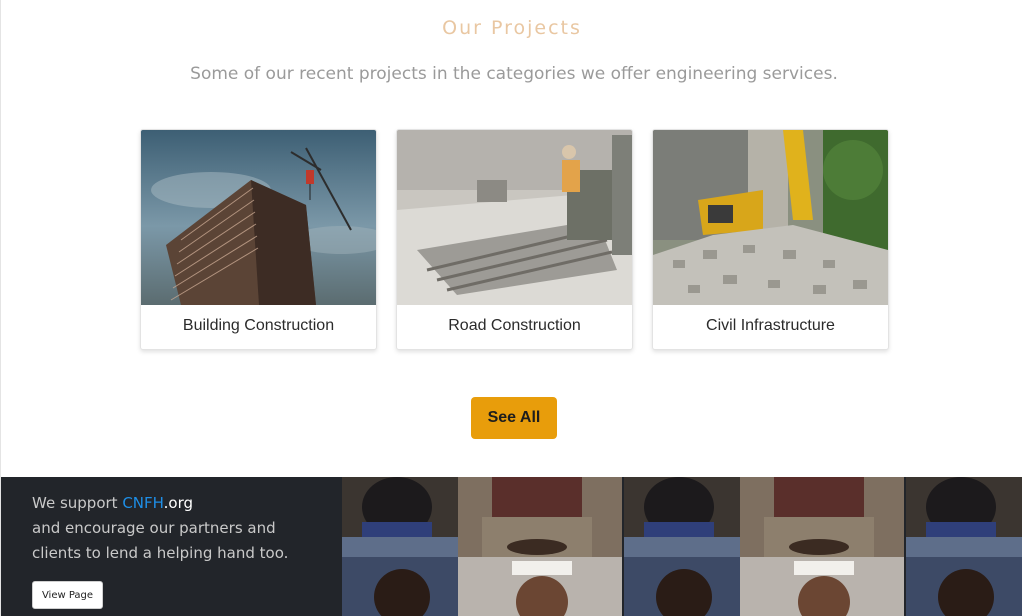 The width and height of the screenshot is (1022, 616). I want to click on civil-infrastructure-image, so click(770, 217).